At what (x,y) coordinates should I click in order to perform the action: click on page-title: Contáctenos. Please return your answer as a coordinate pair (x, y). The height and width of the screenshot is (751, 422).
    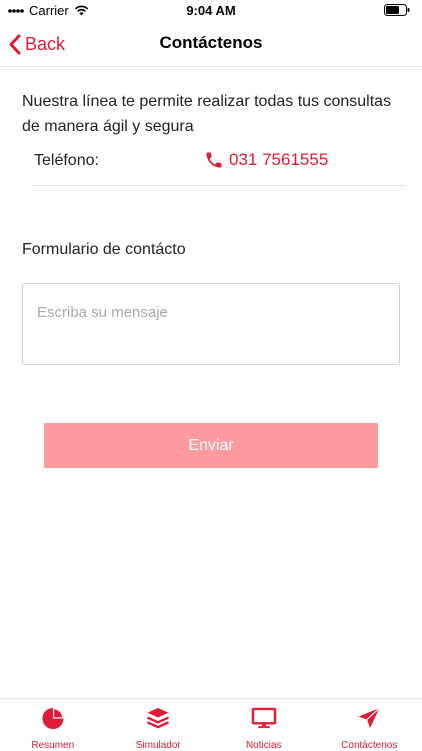
    Looking at the image, I should click on (211, 43).